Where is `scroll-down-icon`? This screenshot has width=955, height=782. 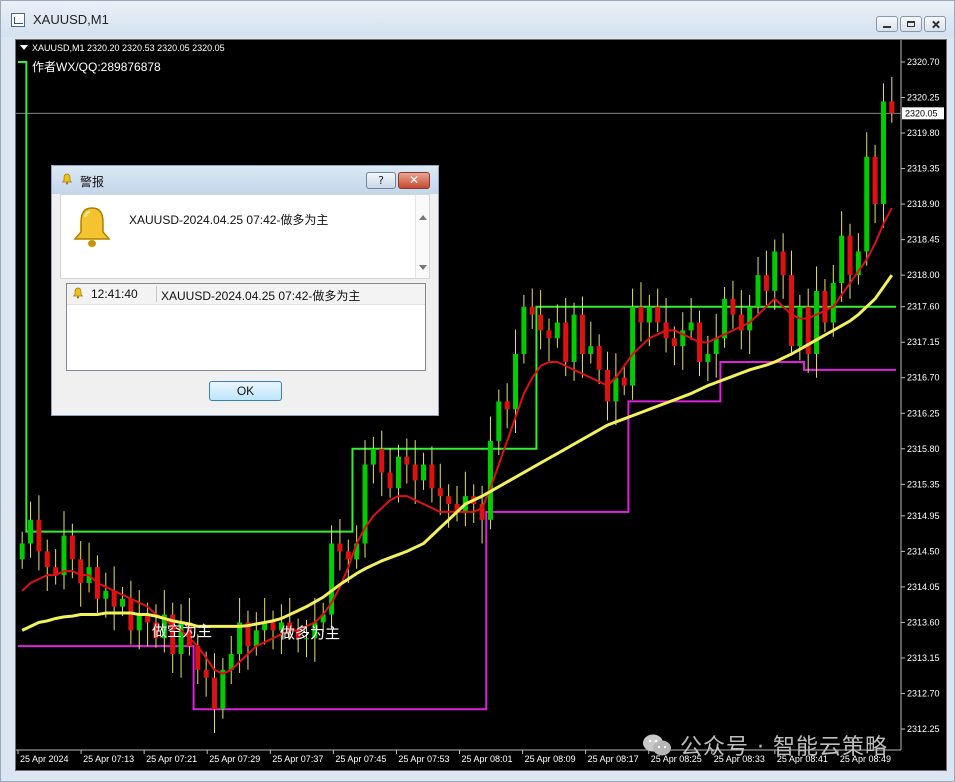
scroll-down-icon is located at coordinates (423, 267).